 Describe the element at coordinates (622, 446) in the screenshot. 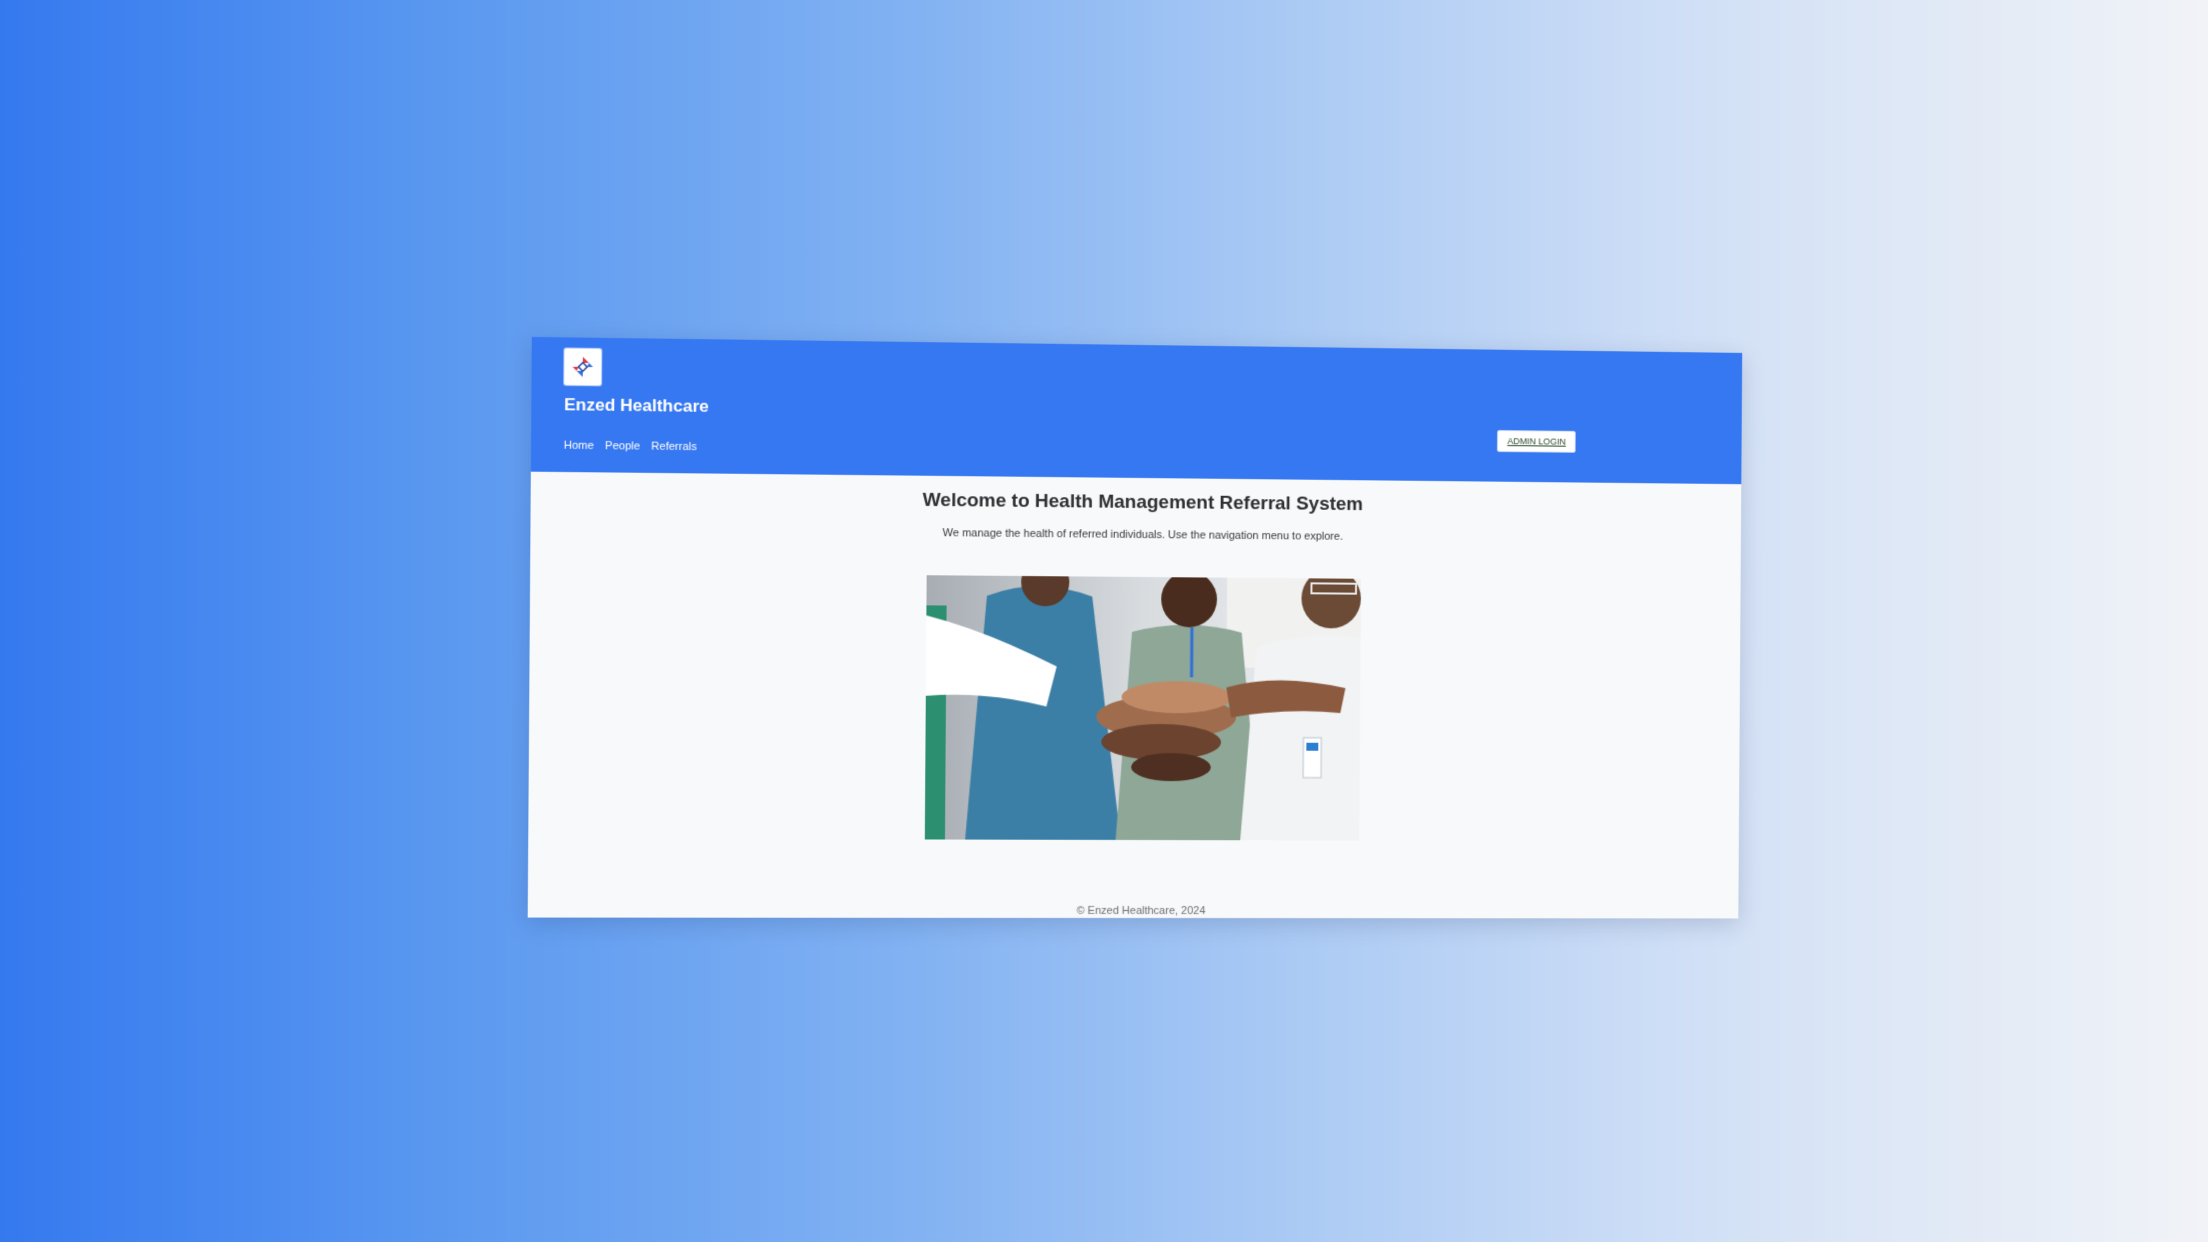

I see `nav-people: People` at that location.